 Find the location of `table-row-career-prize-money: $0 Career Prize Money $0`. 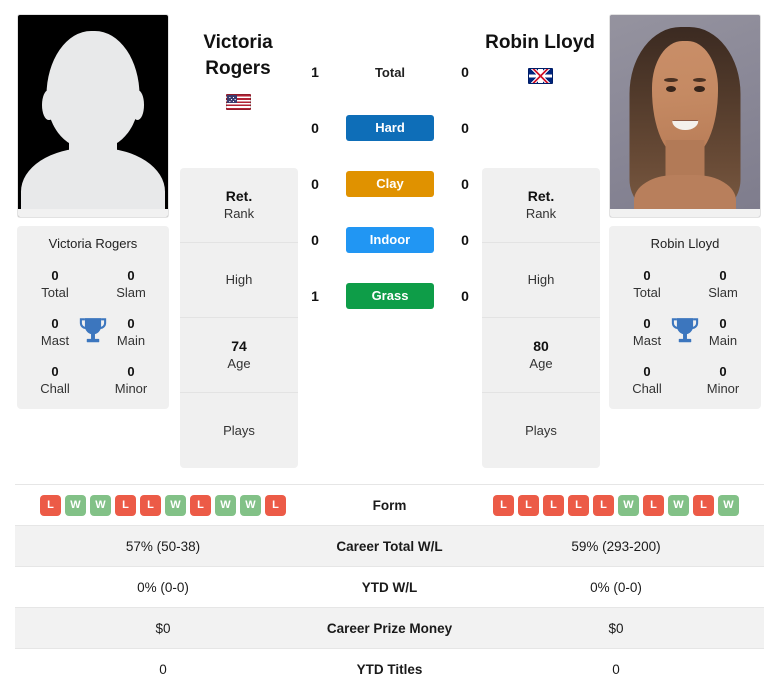

table-row-career-prize-money: $0 Career Prize Money $0 is located at coordinates (389, 628).